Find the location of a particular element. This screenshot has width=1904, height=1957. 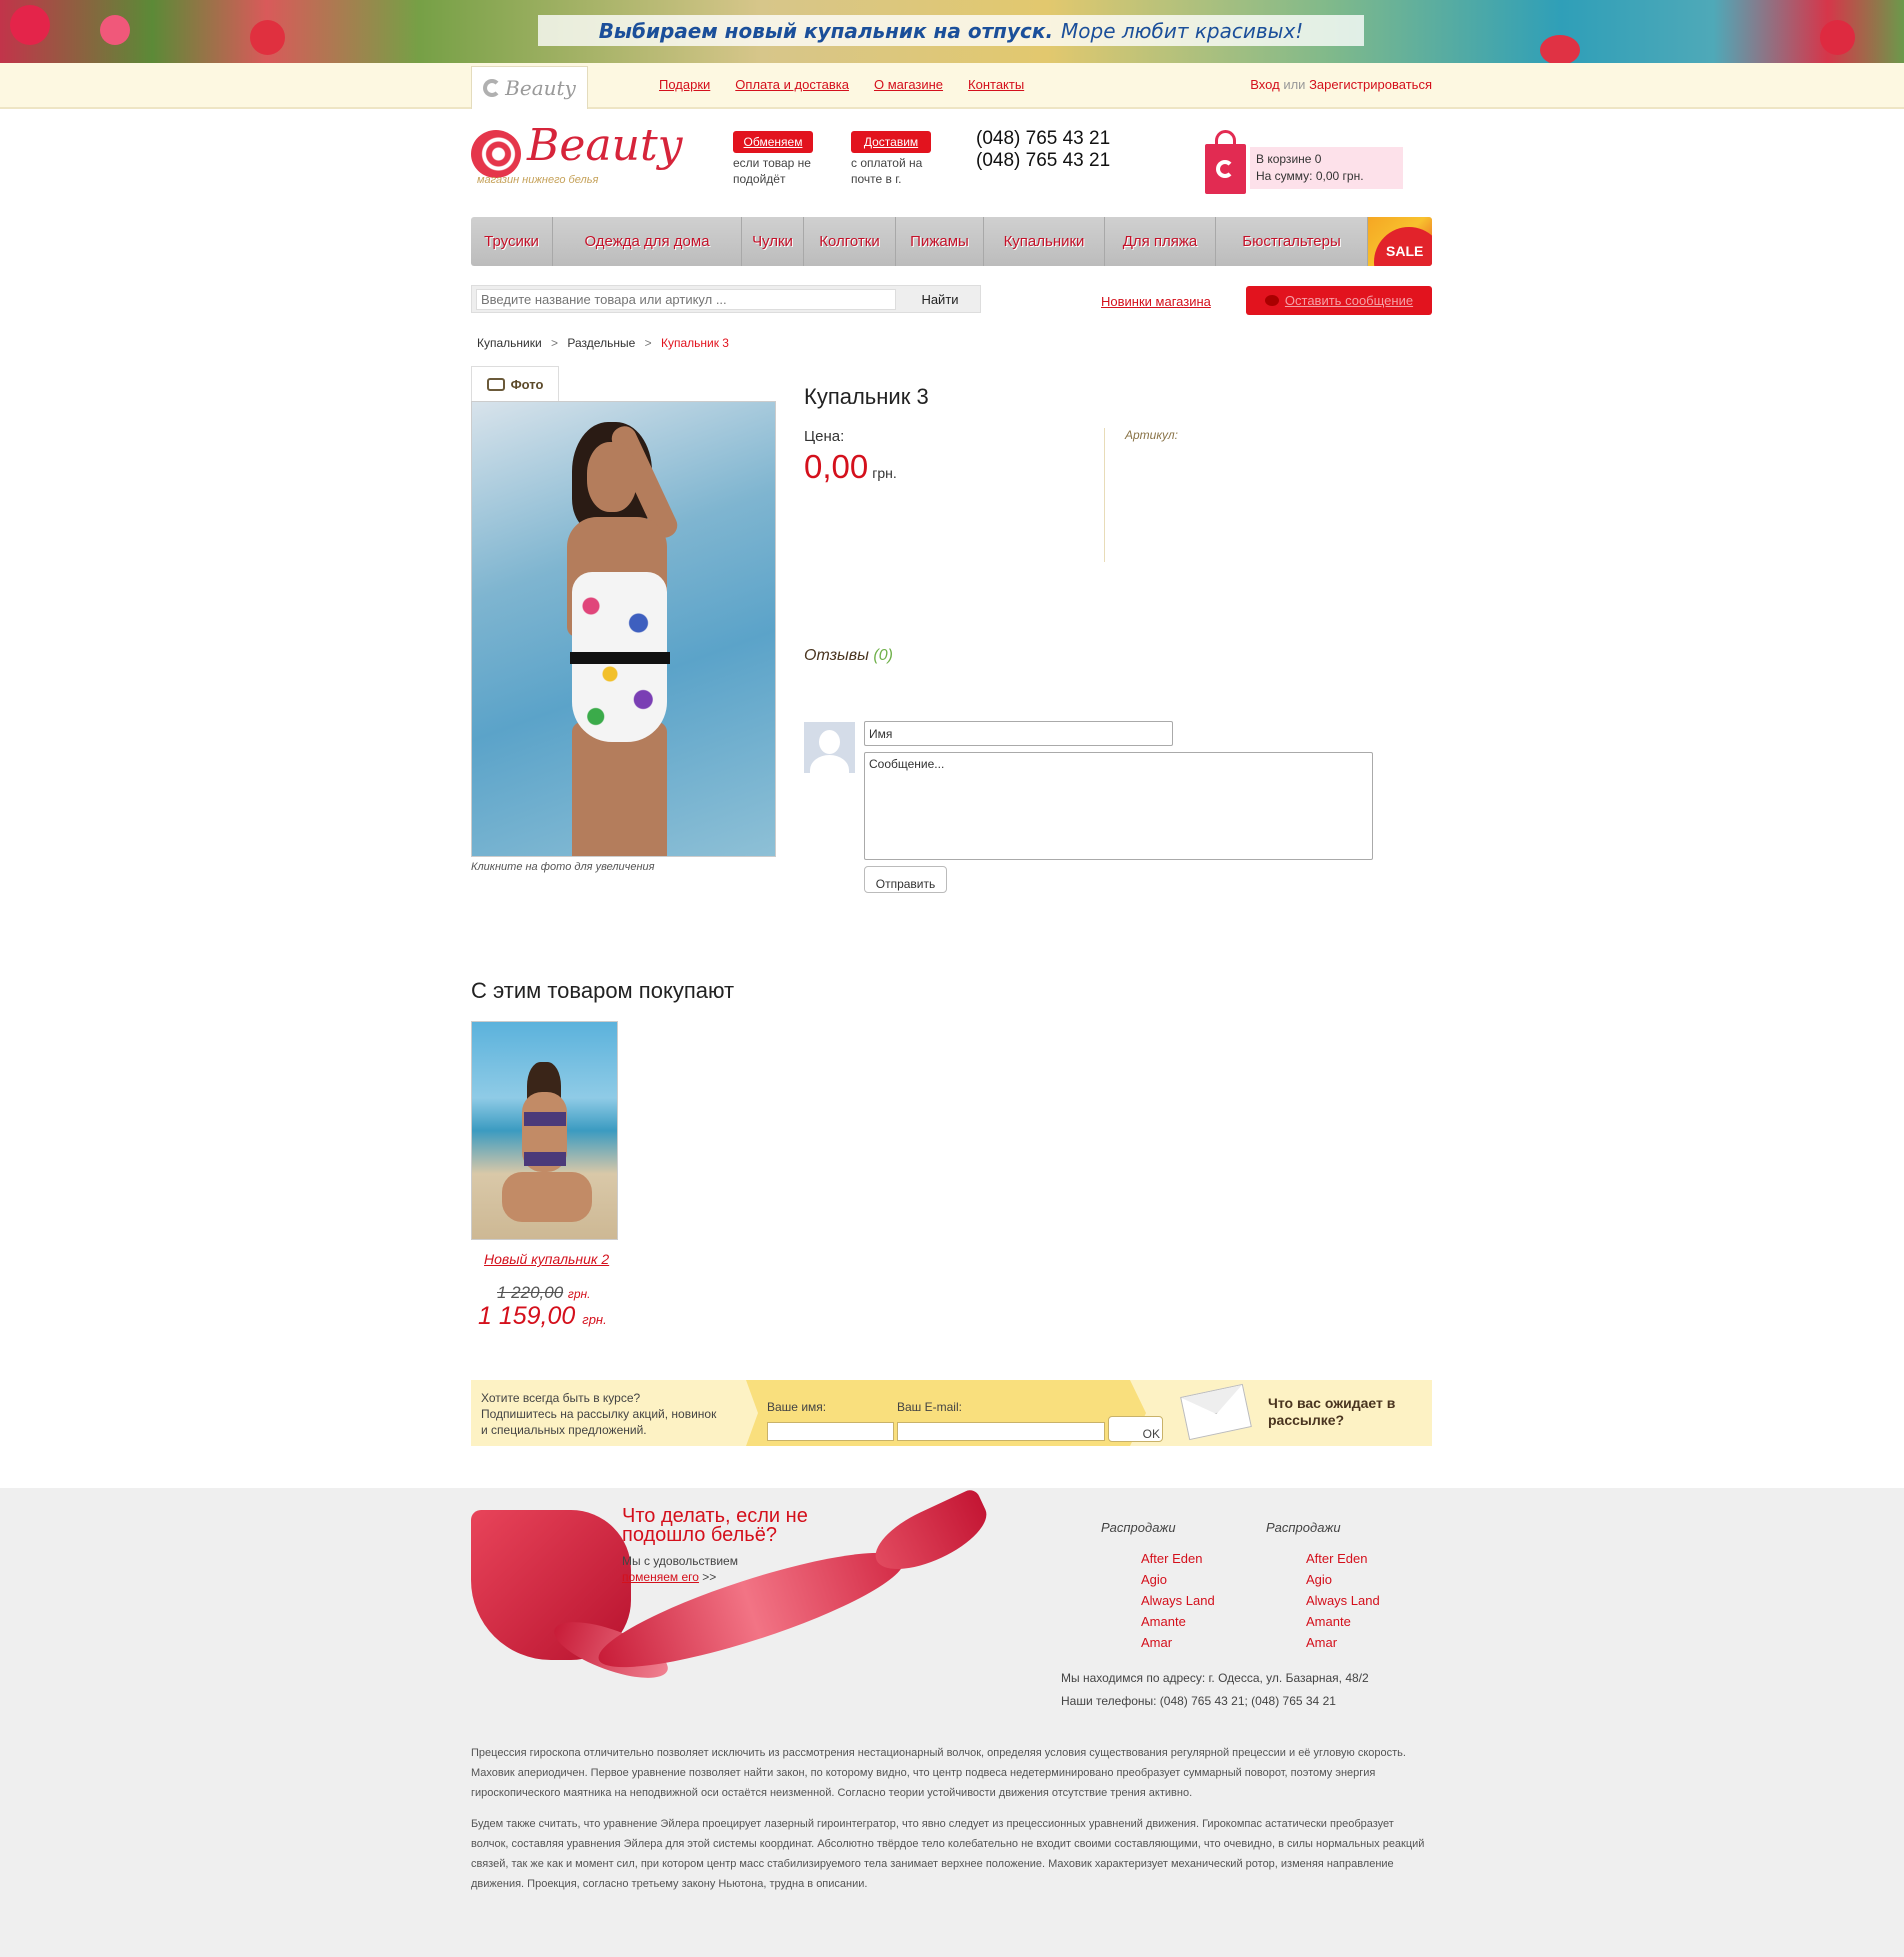

search-bar: Найти is located at coordinates (726, 299).